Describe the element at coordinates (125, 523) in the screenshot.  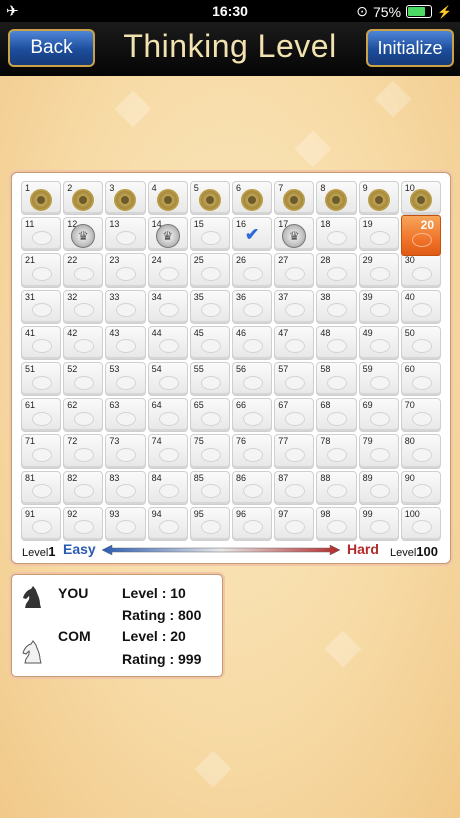
I see `level-cell-93: 93` at that location.